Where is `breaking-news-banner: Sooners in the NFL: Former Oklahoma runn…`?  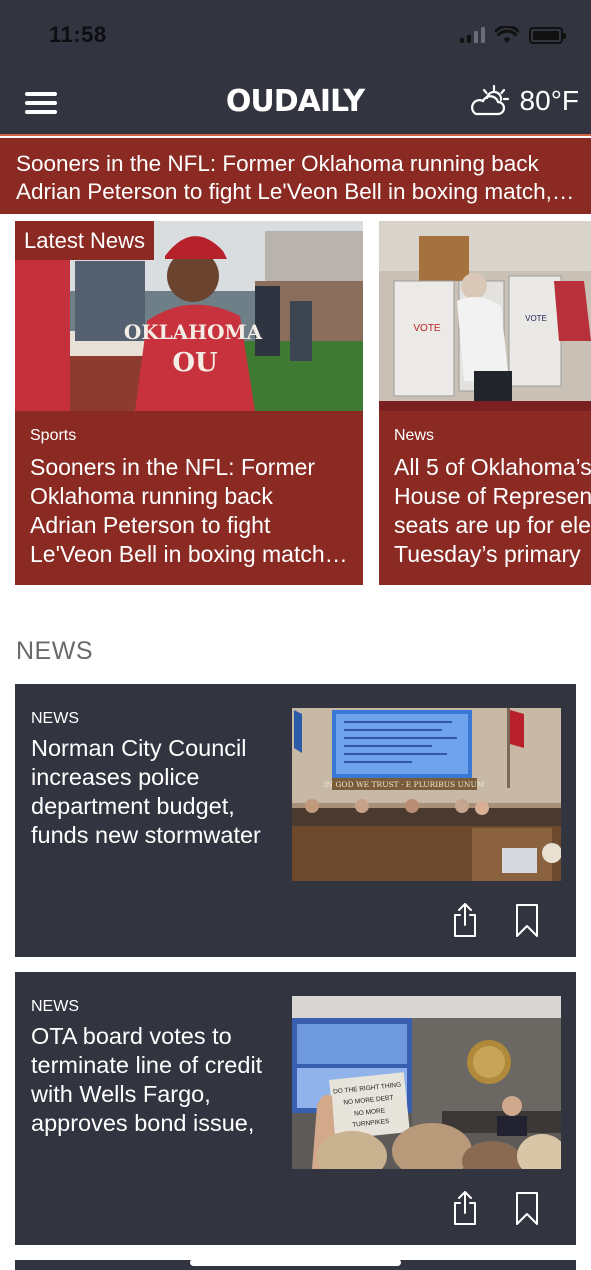
breaking-news-banner: Sooners in the NFL: Former Oklahoma runn… is located at coordinates (295, 176).